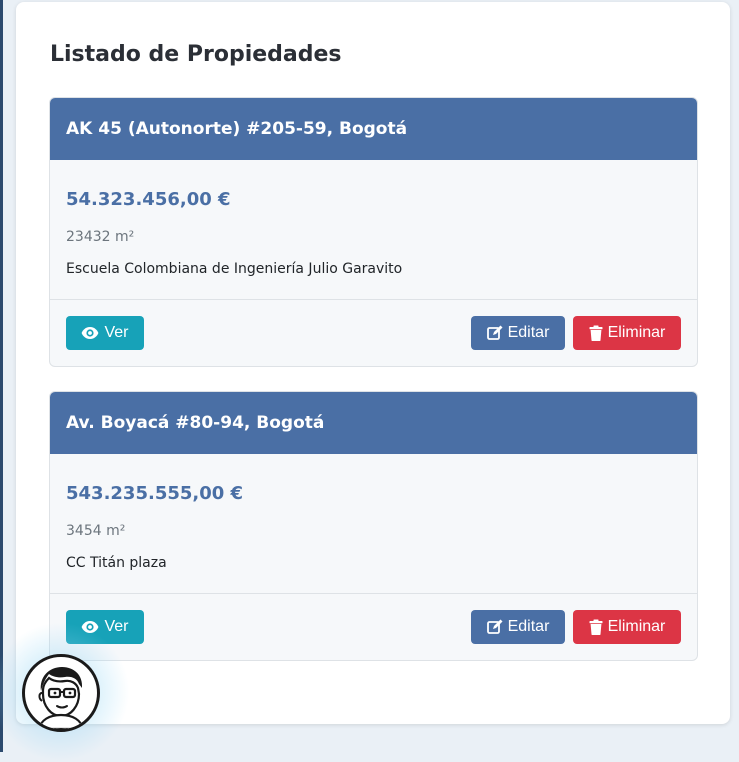 The width and height of the screenshot is (739, 762). What do you see at coordinates (373, 129) in the screenshot?
I see `property-address: AK 45 (Autonorte) #205-59, Bogotá` at bounding box center [373, 129].